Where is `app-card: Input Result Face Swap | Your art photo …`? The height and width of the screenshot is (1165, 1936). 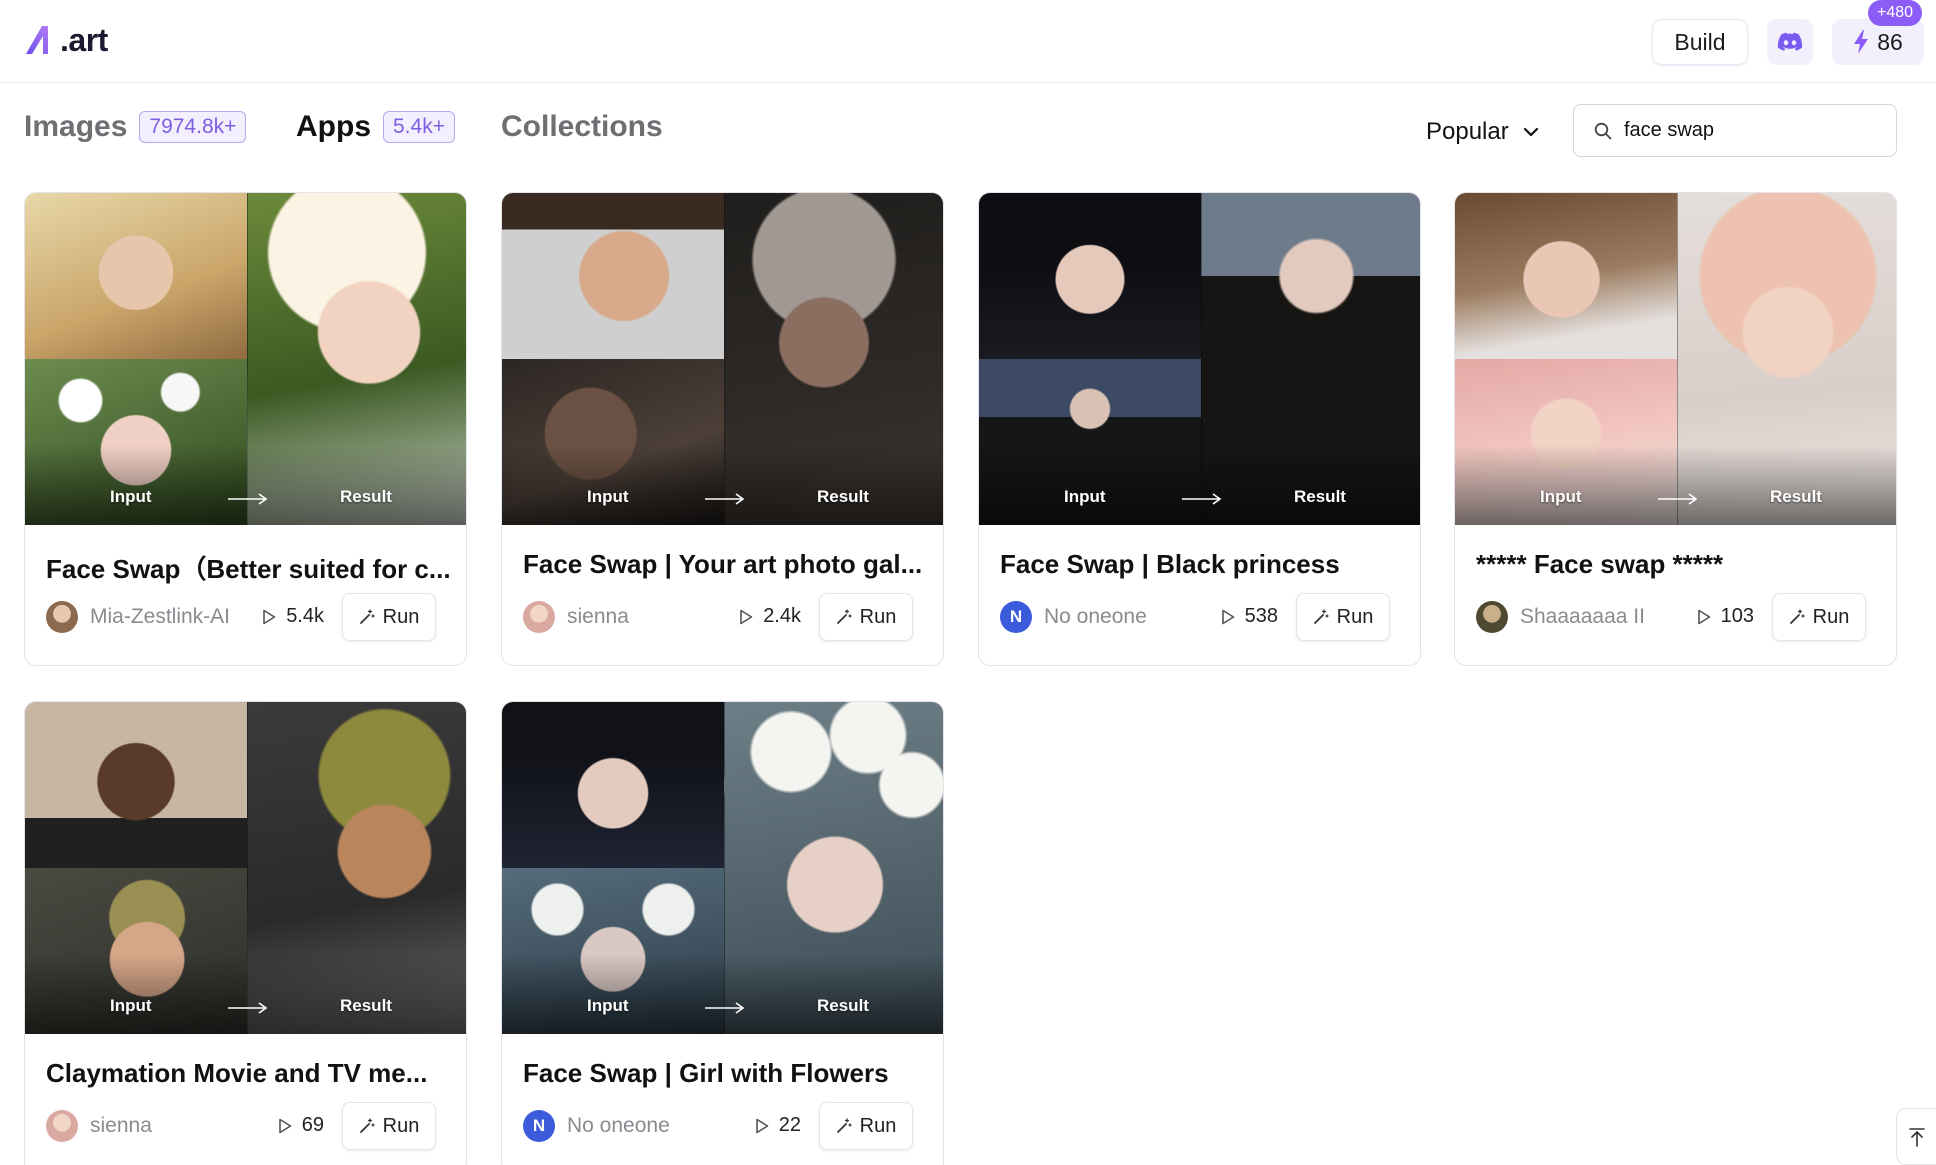 app-card: Input Result Face Swap | Your art photo … is located at coordinates (722, 429).